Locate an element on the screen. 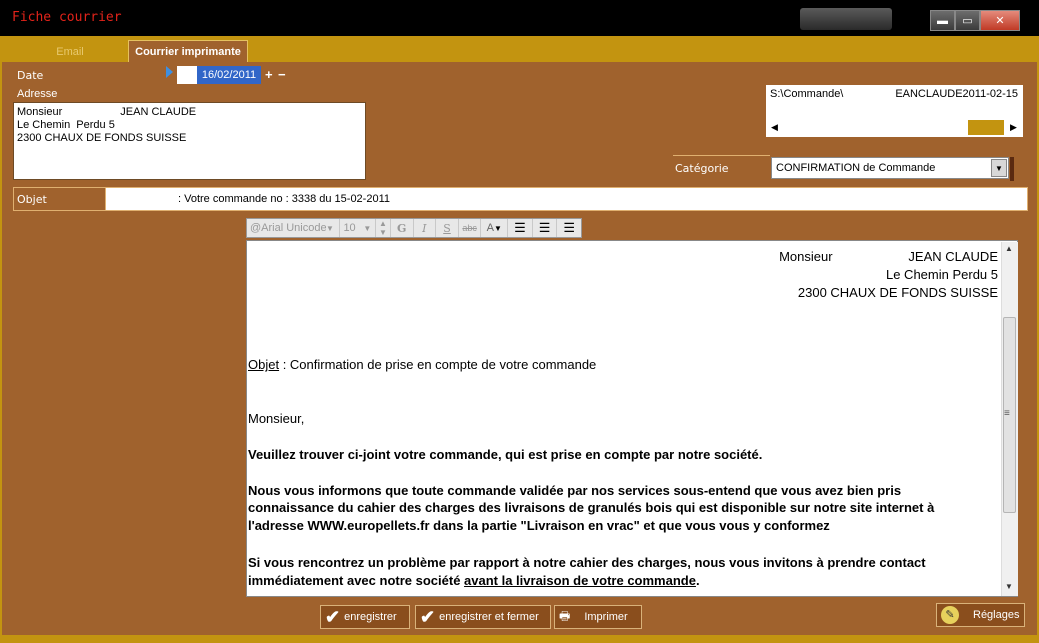 Image resolution: width=1039 pixels, height=643 pixels. date-value: 16/02/2011 is located at coordinates (229, 75).